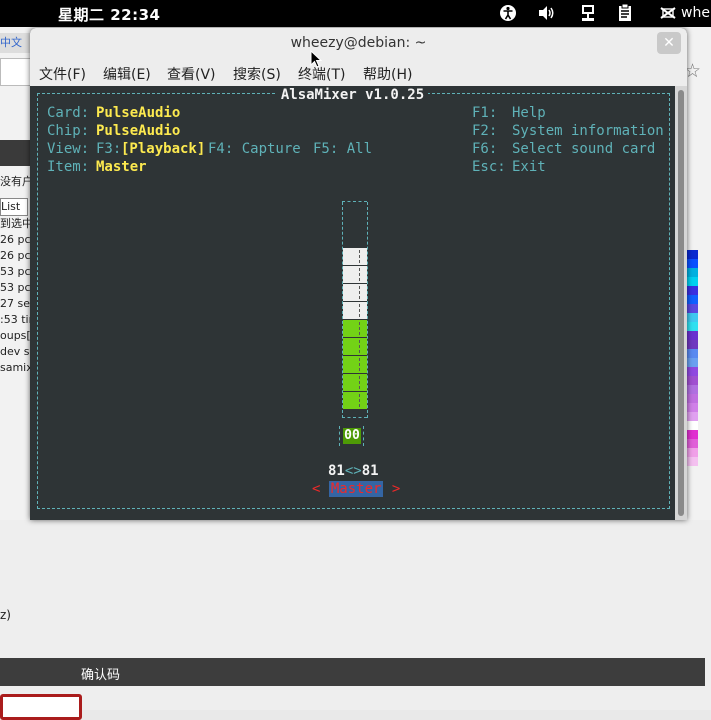  Describe the element at coordinates (529, 167) in the screenshot. I see `help-text: Exit` at that location.